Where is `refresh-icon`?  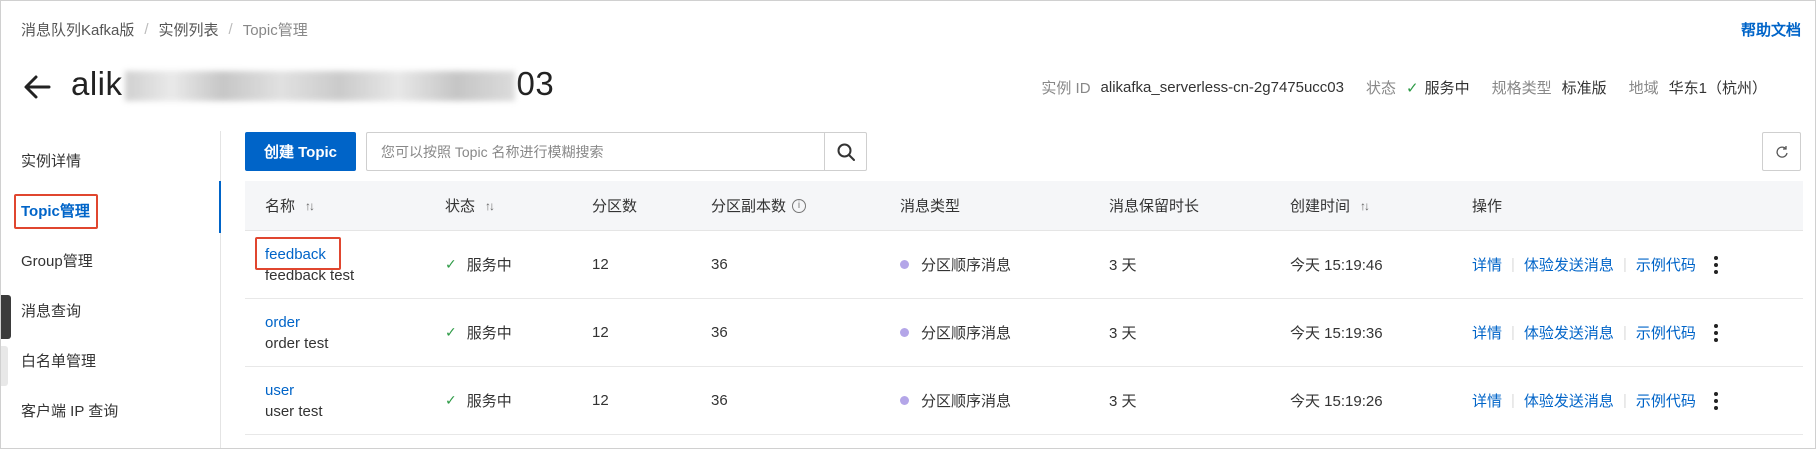
refresh-icon is located at coordinates (1781, 151).